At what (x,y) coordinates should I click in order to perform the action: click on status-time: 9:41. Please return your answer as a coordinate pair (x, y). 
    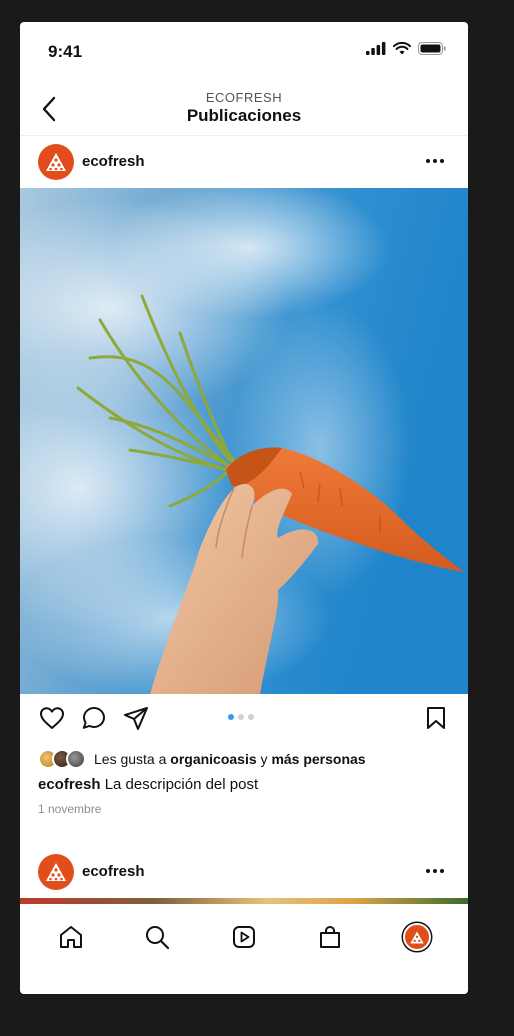
    Looking at the image, I should click on (65, 51).